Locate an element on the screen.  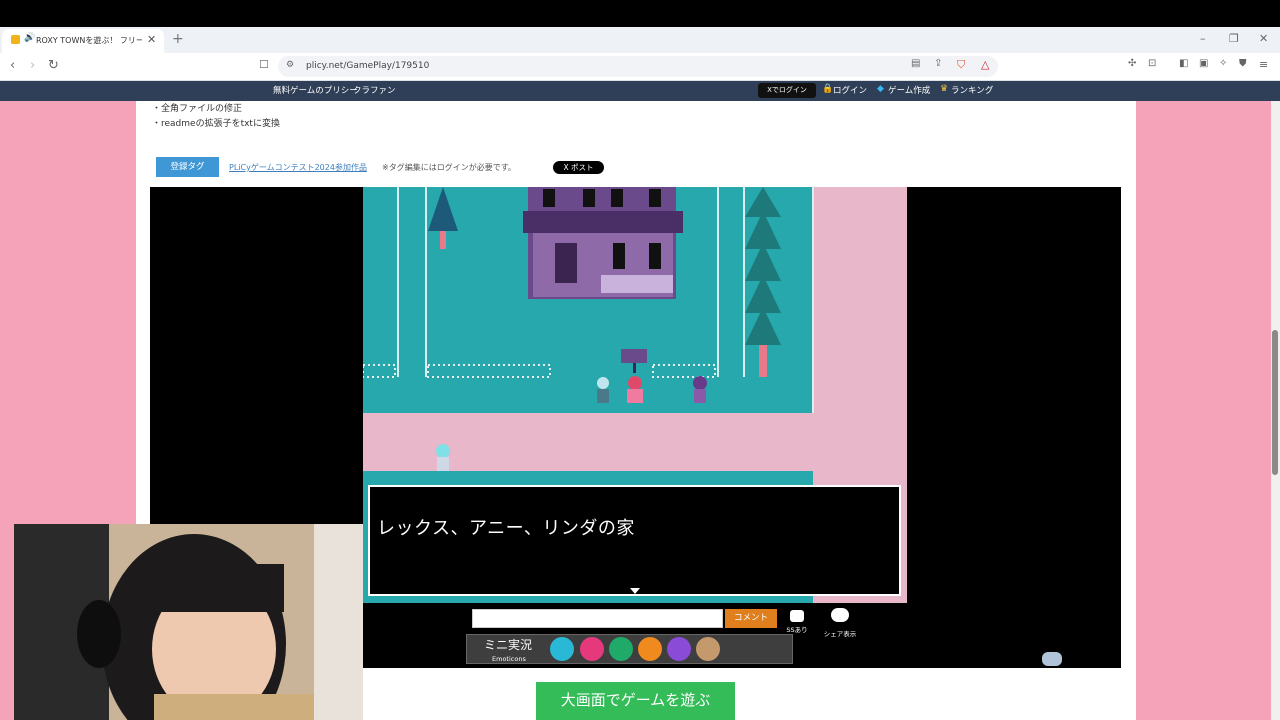
emoticons-title: ミニ実況 is located at coordinates (508, 645).